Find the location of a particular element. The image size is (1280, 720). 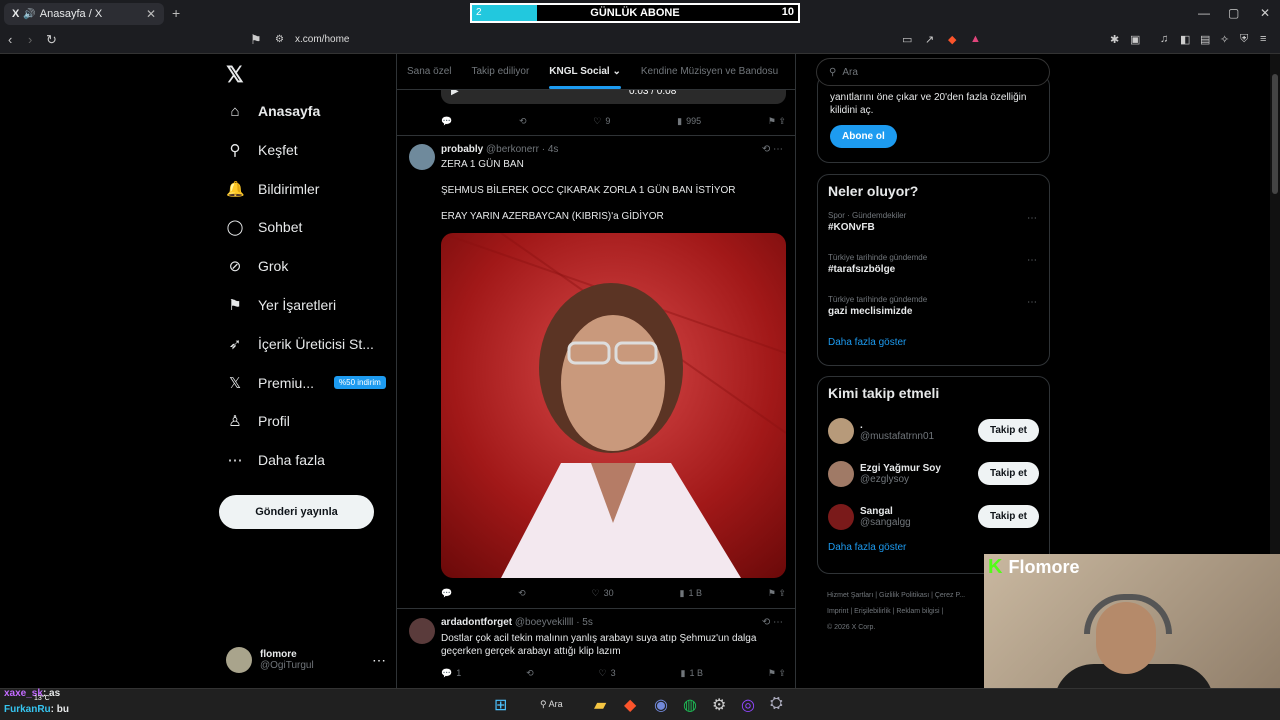

tab-for-you: Sana özel is located at coordinates (429, 71).